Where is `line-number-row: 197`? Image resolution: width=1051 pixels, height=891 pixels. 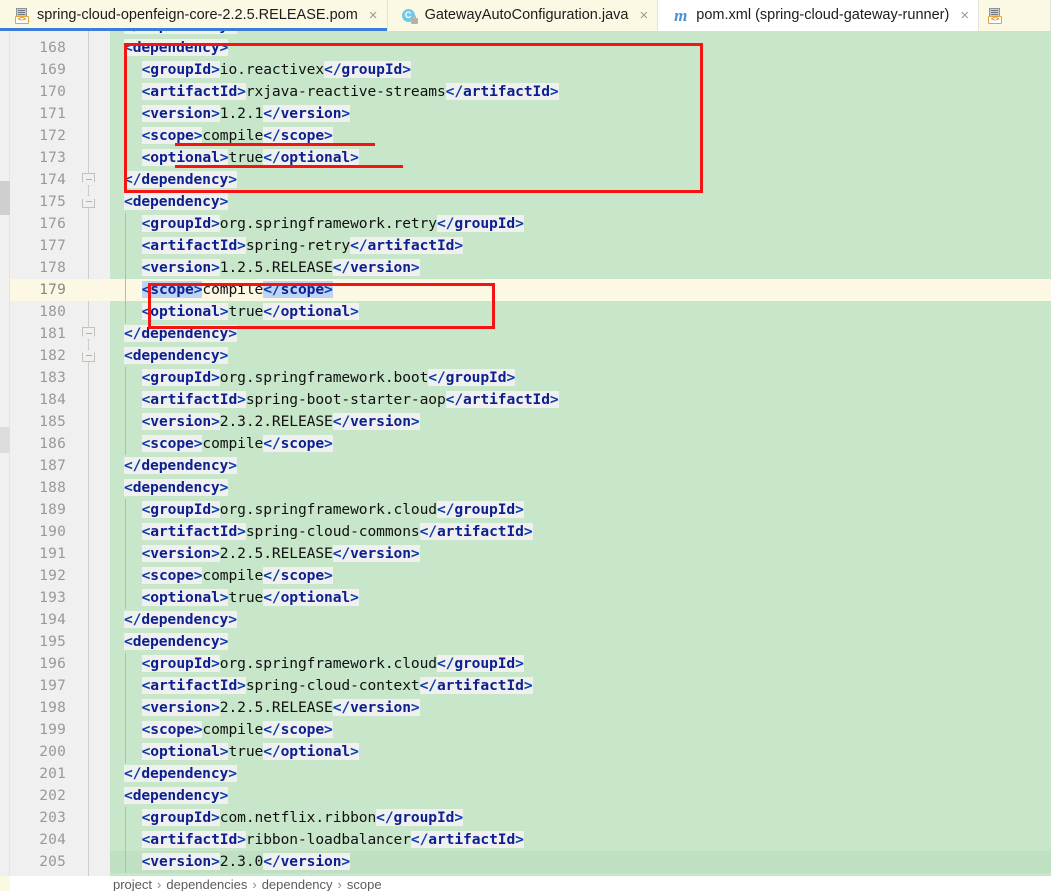 line-number-row: 197 is located at coordinates (60, 686).